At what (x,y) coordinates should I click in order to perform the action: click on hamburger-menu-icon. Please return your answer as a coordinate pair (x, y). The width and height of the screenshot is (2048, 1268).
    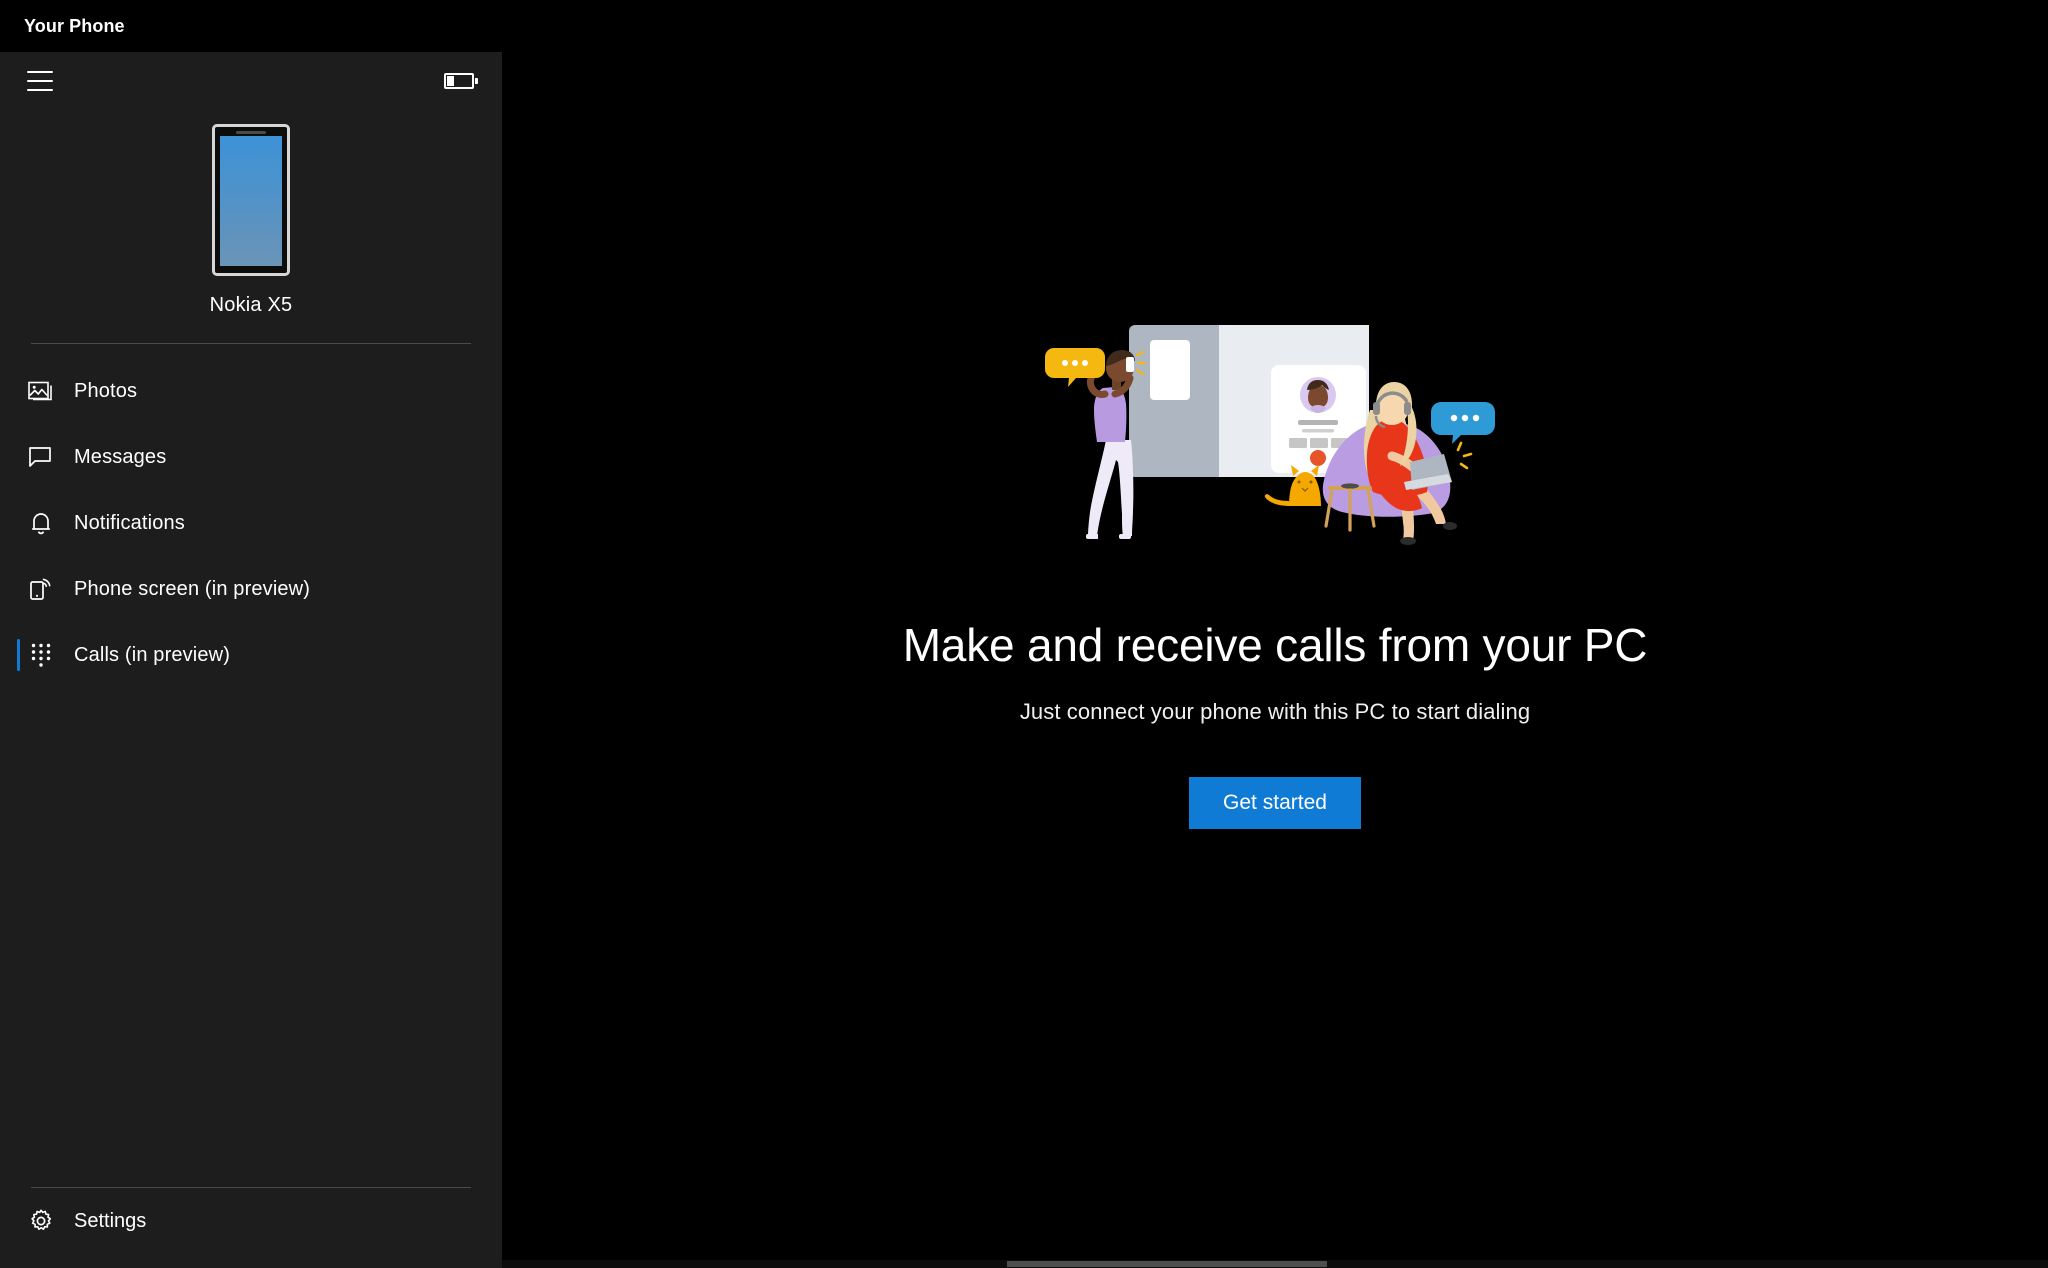
    Looking at the image, I should click on (40, 81).